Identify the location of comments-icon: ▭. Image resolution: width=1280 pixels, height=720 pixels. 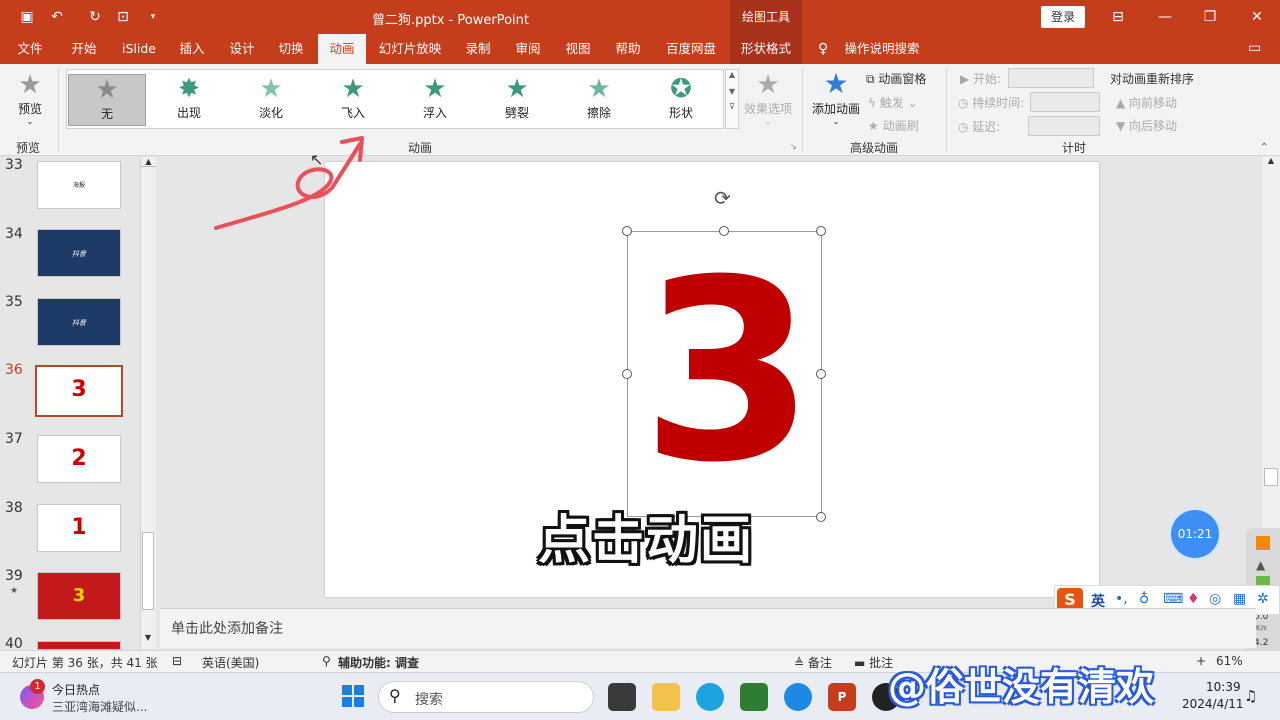
(1254, 48).